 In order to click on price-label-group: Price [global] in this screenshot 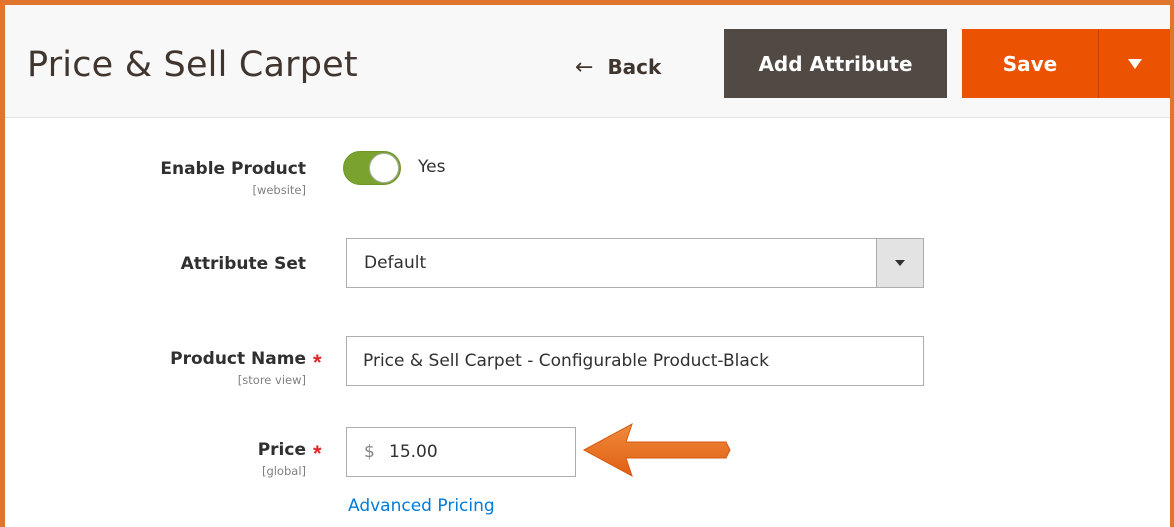, I will do `click(282, 459)`.